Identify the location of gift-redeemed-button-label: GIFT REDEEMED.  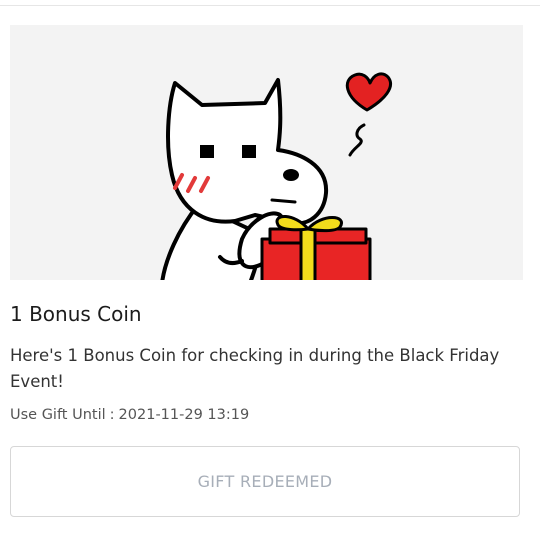
(265, 481).